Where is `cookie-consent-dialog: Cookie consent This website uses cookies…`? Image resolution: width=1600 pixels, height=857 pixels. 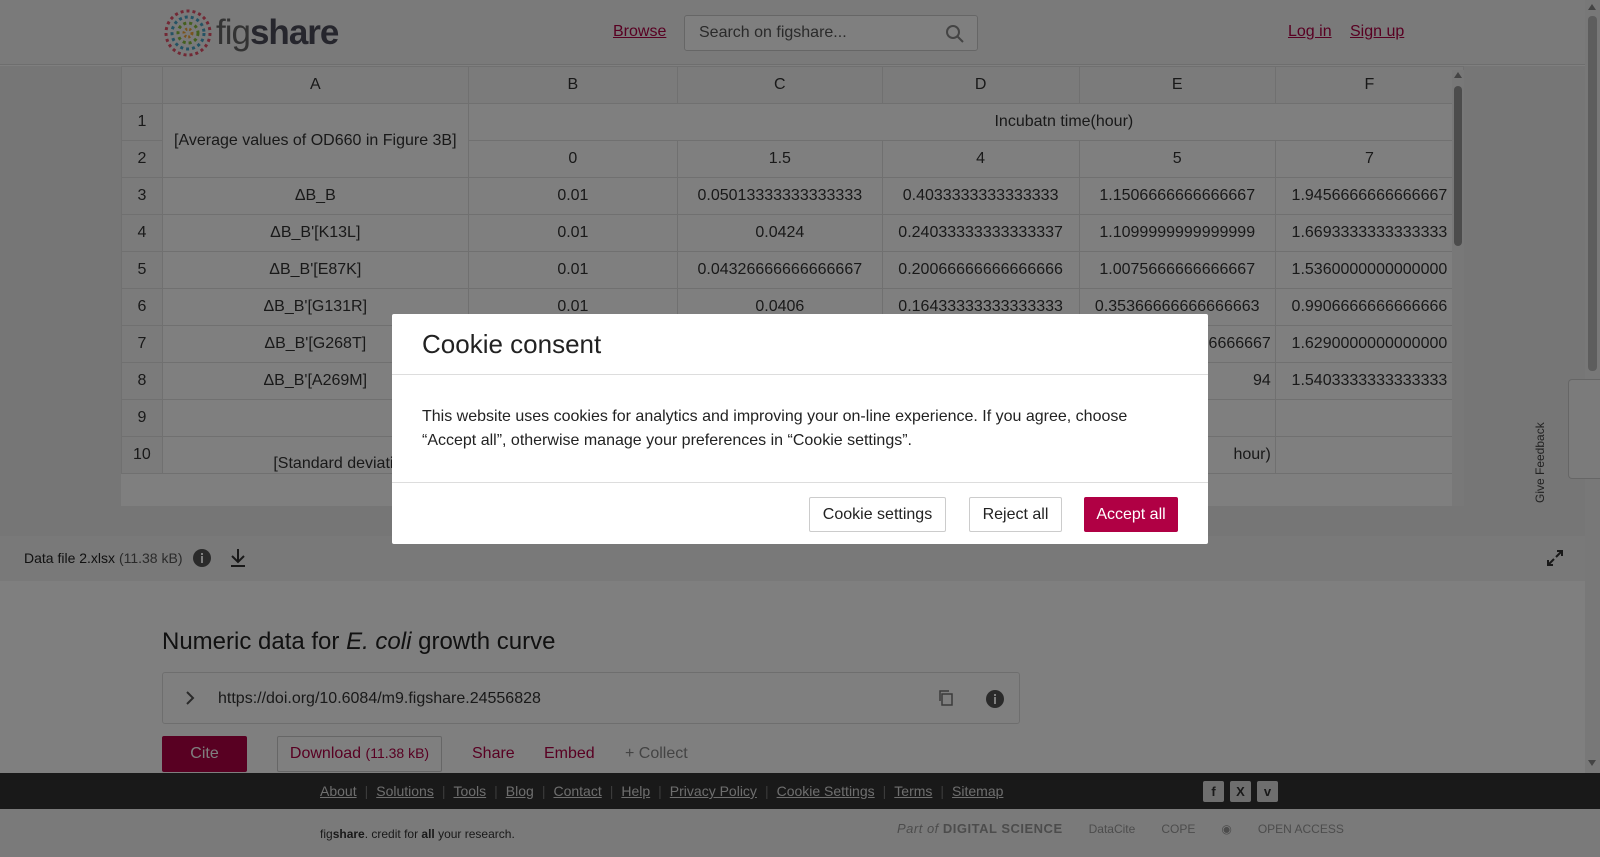 cookie-consent-dialog: Cookie consent This website uses cookies… is located at coordinates (800, 429).